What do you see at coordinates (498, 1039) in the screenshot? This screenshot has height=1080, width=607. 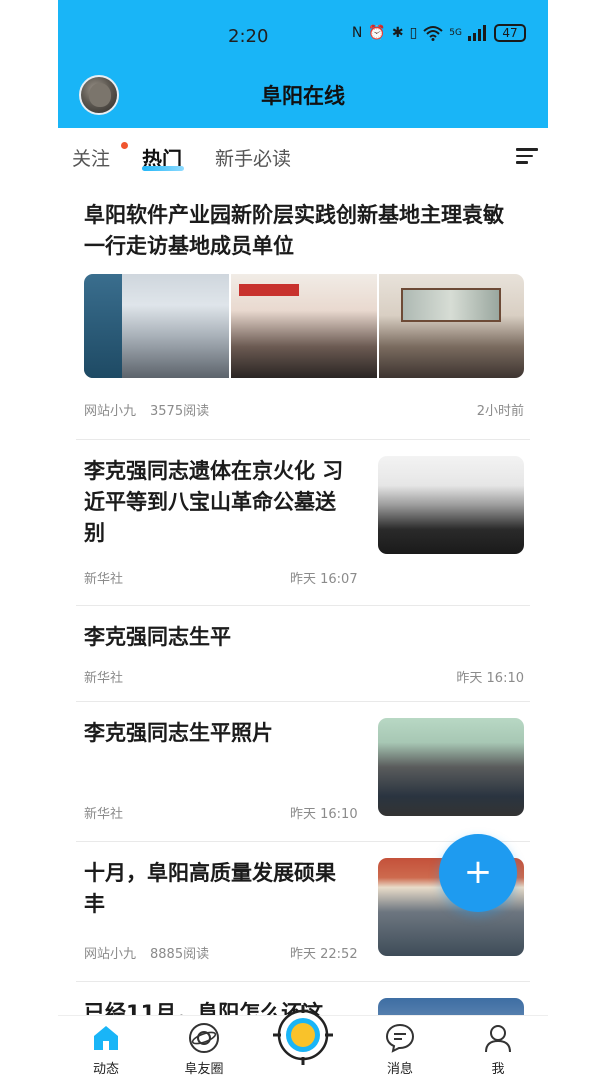 I see `user-icon` at bounding box center [498, 1039].